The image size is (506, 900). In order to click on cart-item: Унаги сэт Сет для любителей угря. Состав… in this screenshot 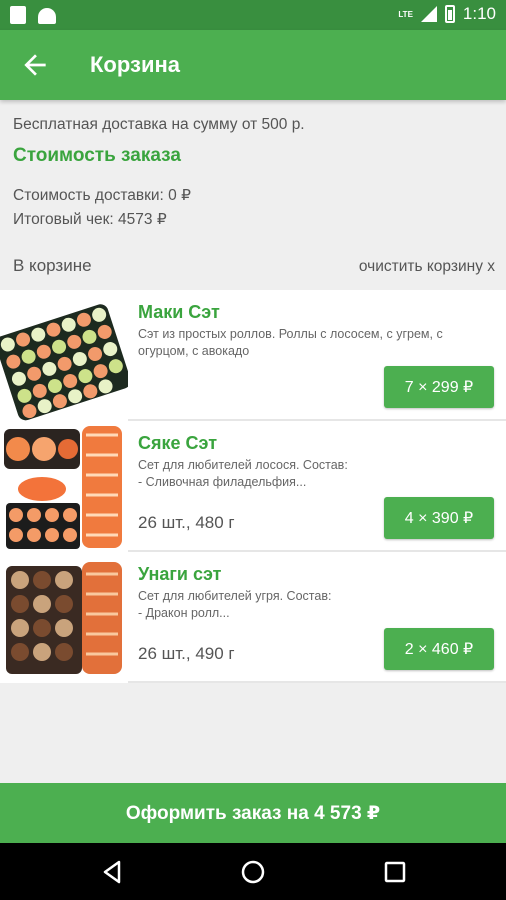, I will do `click(253, 617)`.